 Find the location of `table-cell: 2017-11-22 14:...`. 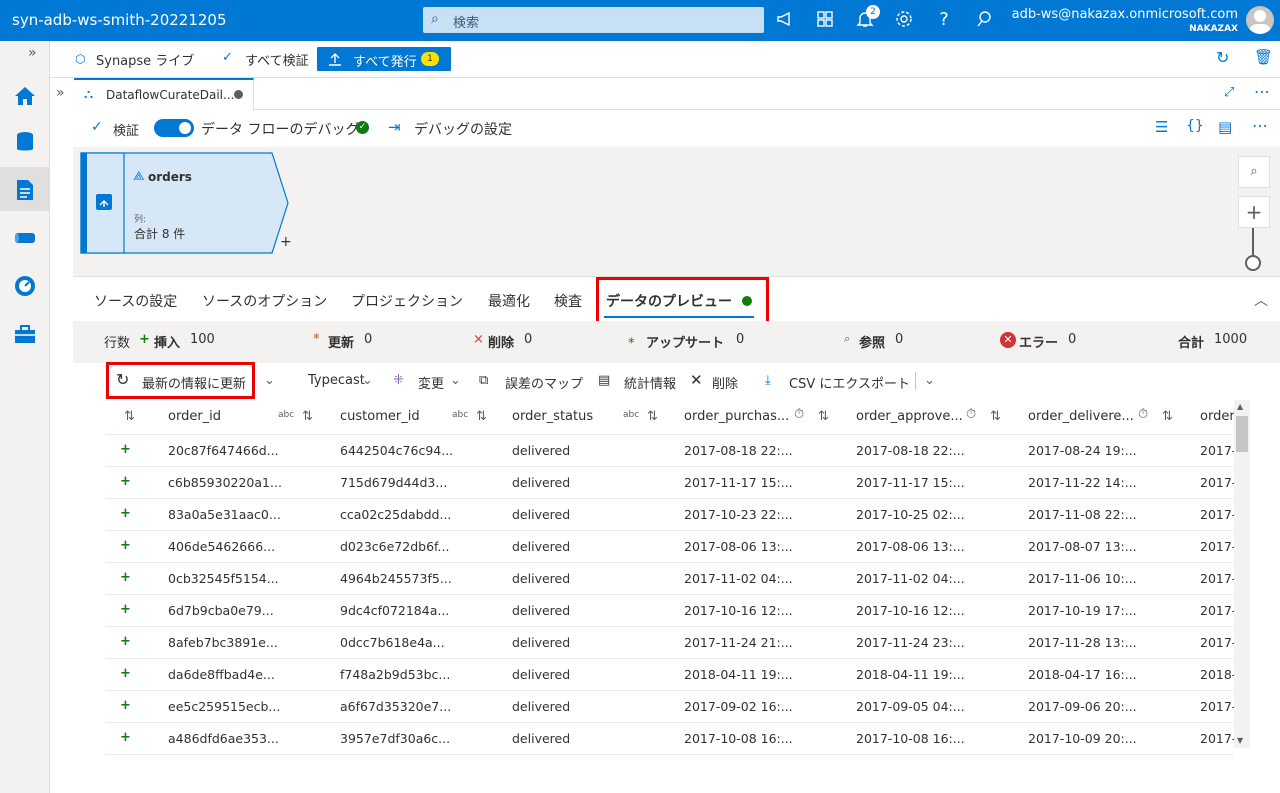

table-cell: 2017-11-22 14:... is located at coordinates (1082, 482).